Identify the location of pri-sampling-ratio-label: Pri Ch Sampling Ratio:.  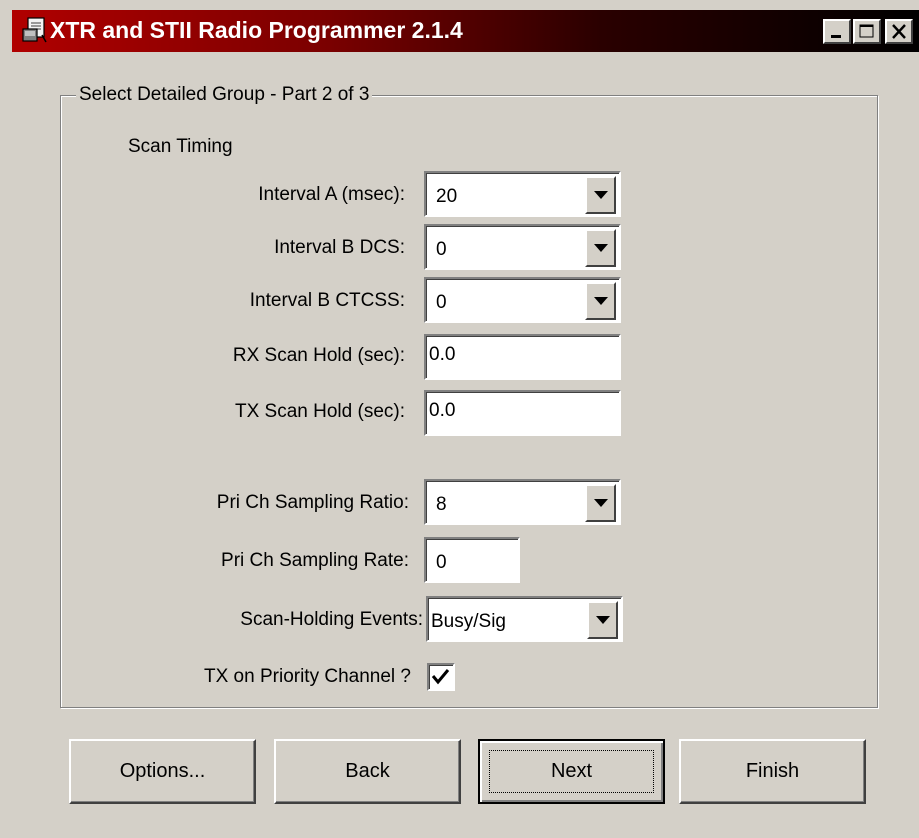
(312, 502).